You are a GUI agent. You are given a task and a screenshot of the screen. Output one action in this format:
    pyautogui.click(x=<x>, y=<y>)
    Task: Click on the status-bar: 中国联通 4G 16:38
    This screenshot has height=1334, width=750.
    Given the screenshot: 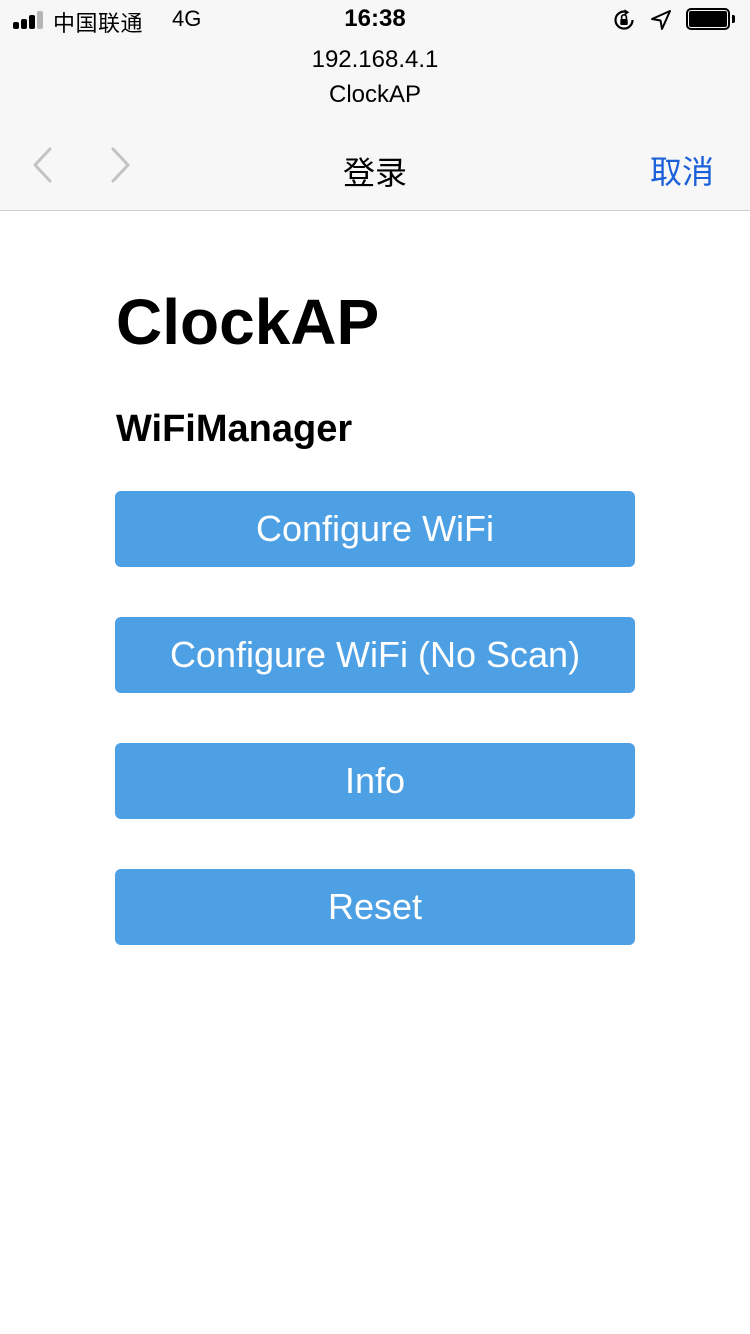 What is the action you would take?
    pyautogui.click(x=375, y=20)
    